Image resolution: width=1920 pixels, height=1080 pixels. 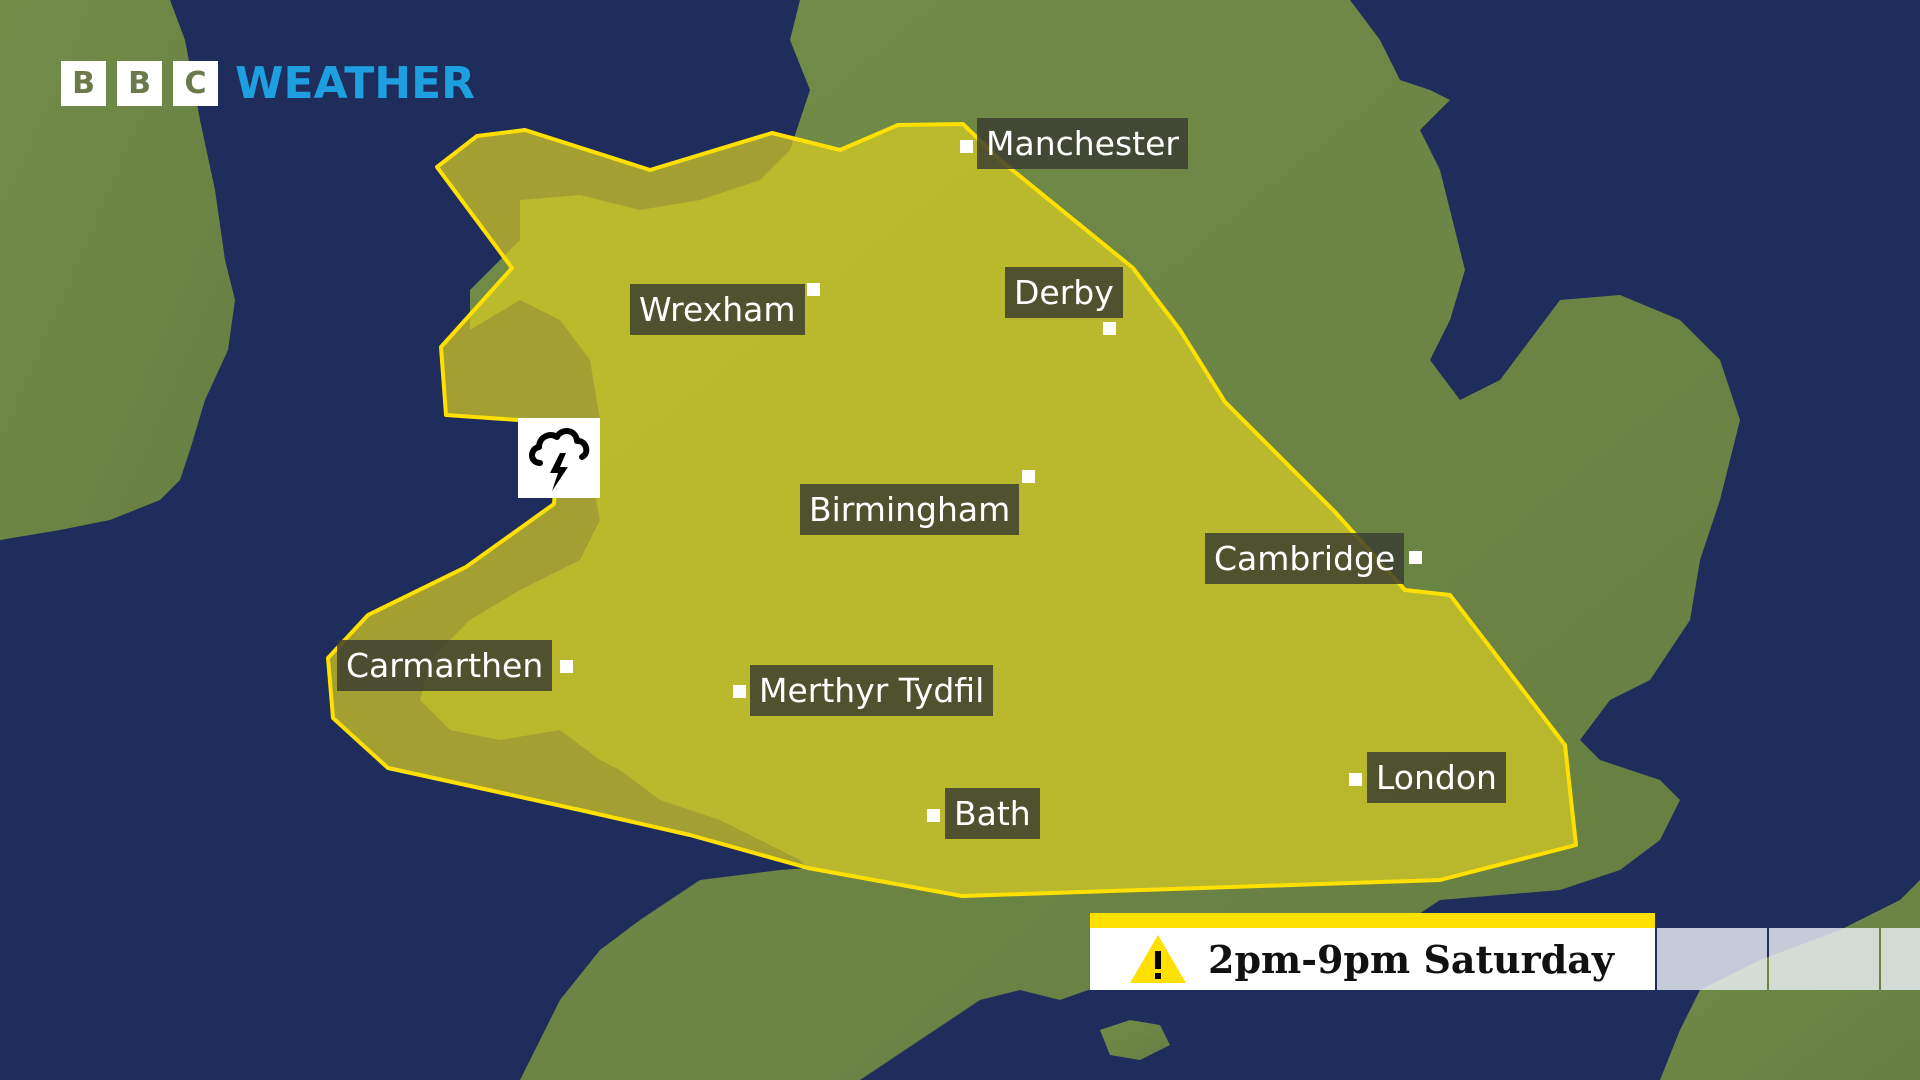 What do you see at coordinates (910, 509) in the screenshot?
I see `place-label-birmingham: Birmingham` at bounding box center [910, 509].